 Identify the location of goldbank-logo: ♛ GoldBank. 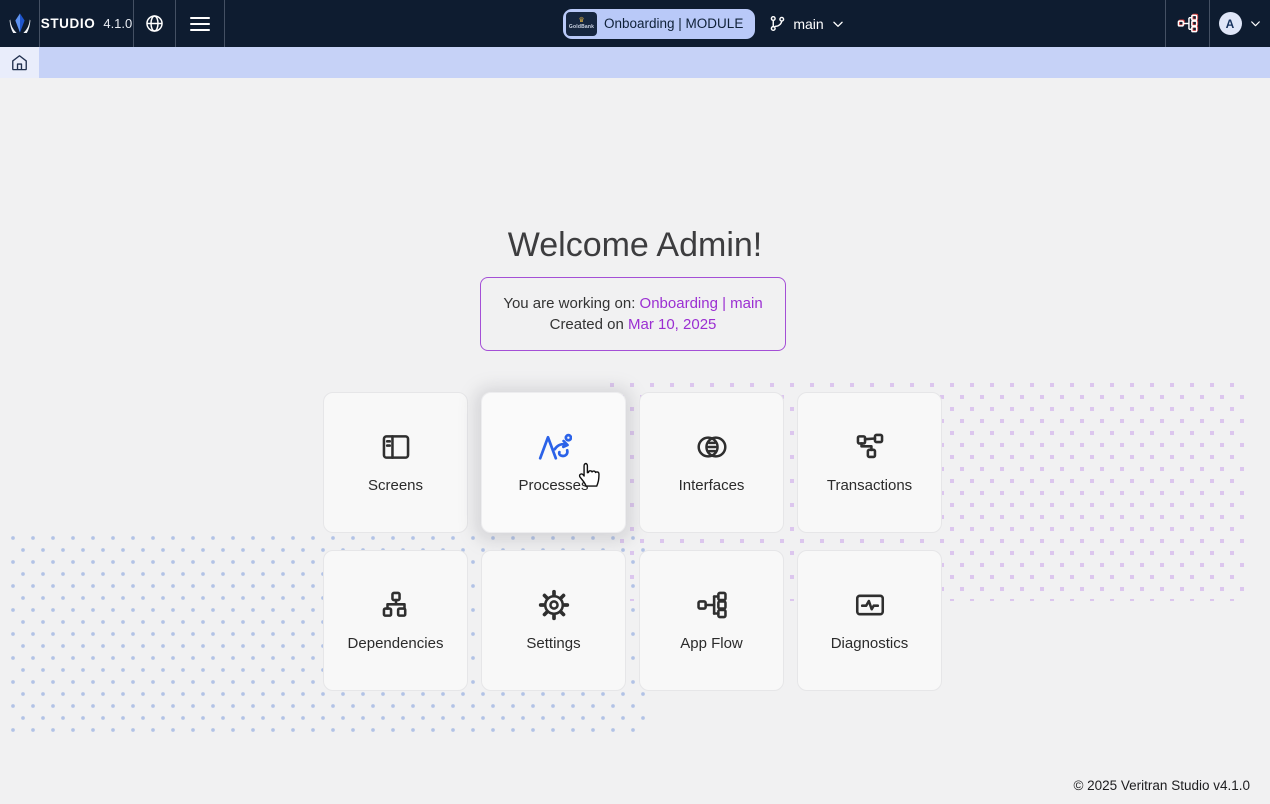
(581, 23).